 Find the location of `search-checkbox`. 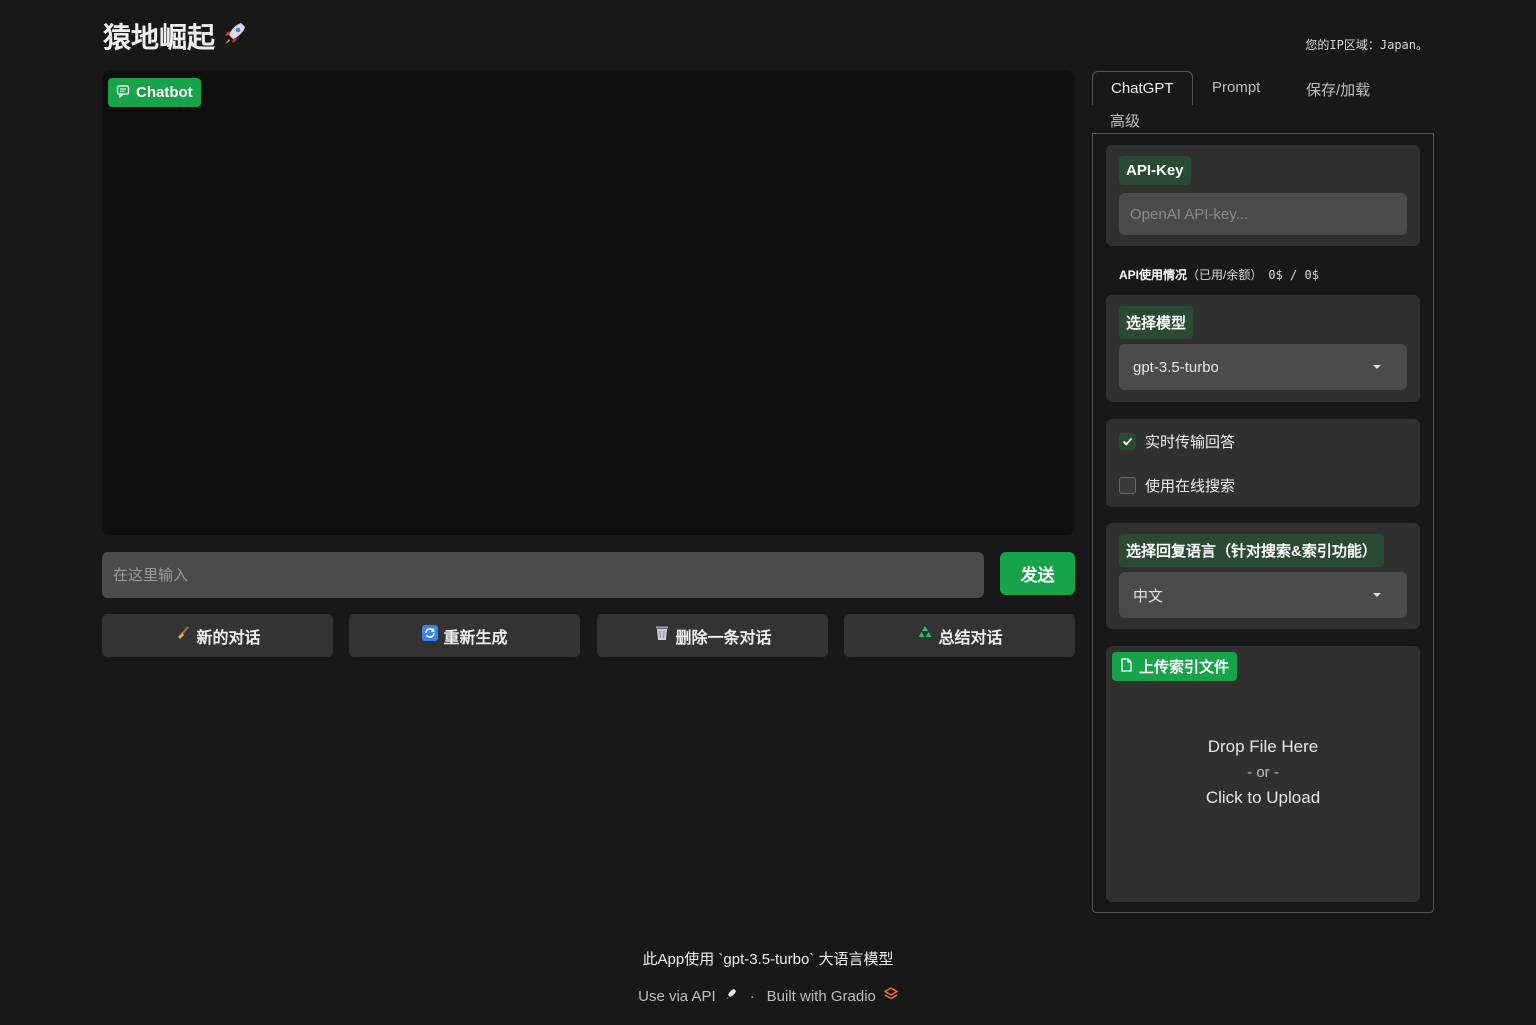

search-checkbox is located at coordinates (1127, 485).